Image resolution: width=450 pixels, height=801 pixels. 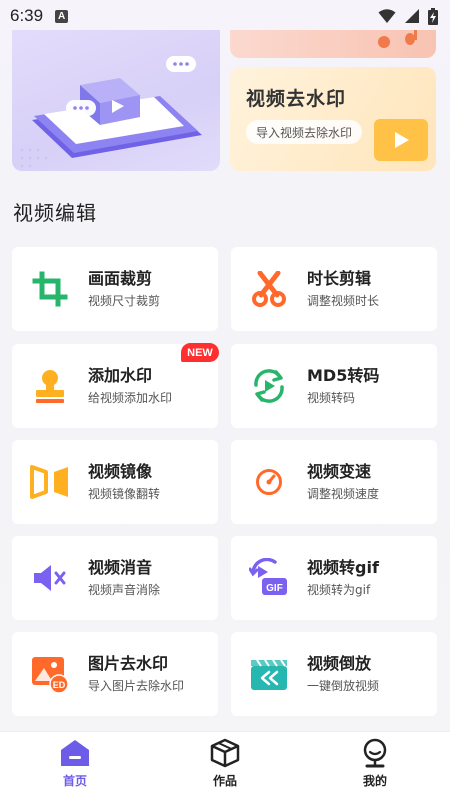 I want to click on svg-text: ED, so click(x=59, y=685).